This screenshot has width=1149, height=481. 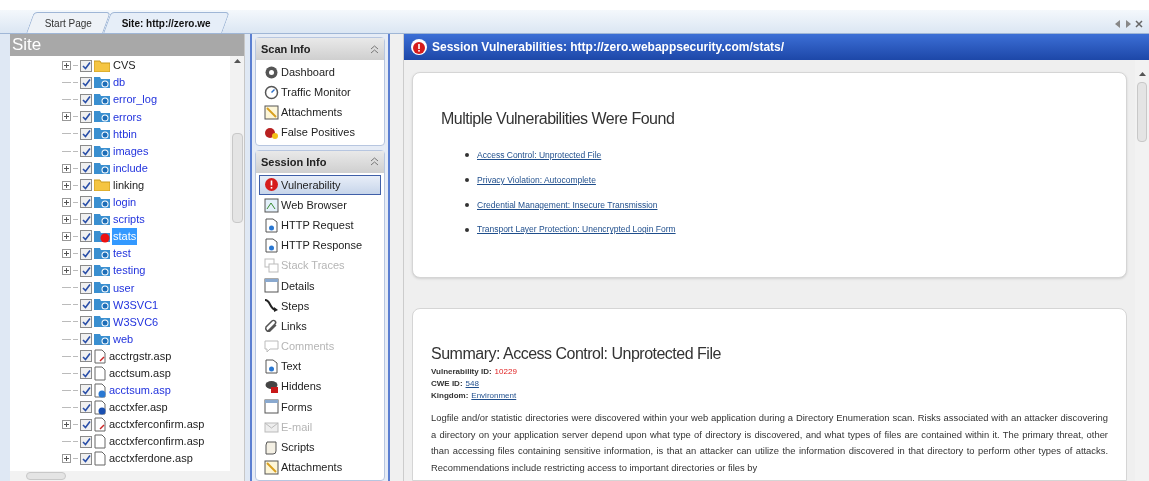 What do you see at coordinates (320, 161) in the screenshot?
I see `section-header: Session Info` at bounding box center [320, 161].